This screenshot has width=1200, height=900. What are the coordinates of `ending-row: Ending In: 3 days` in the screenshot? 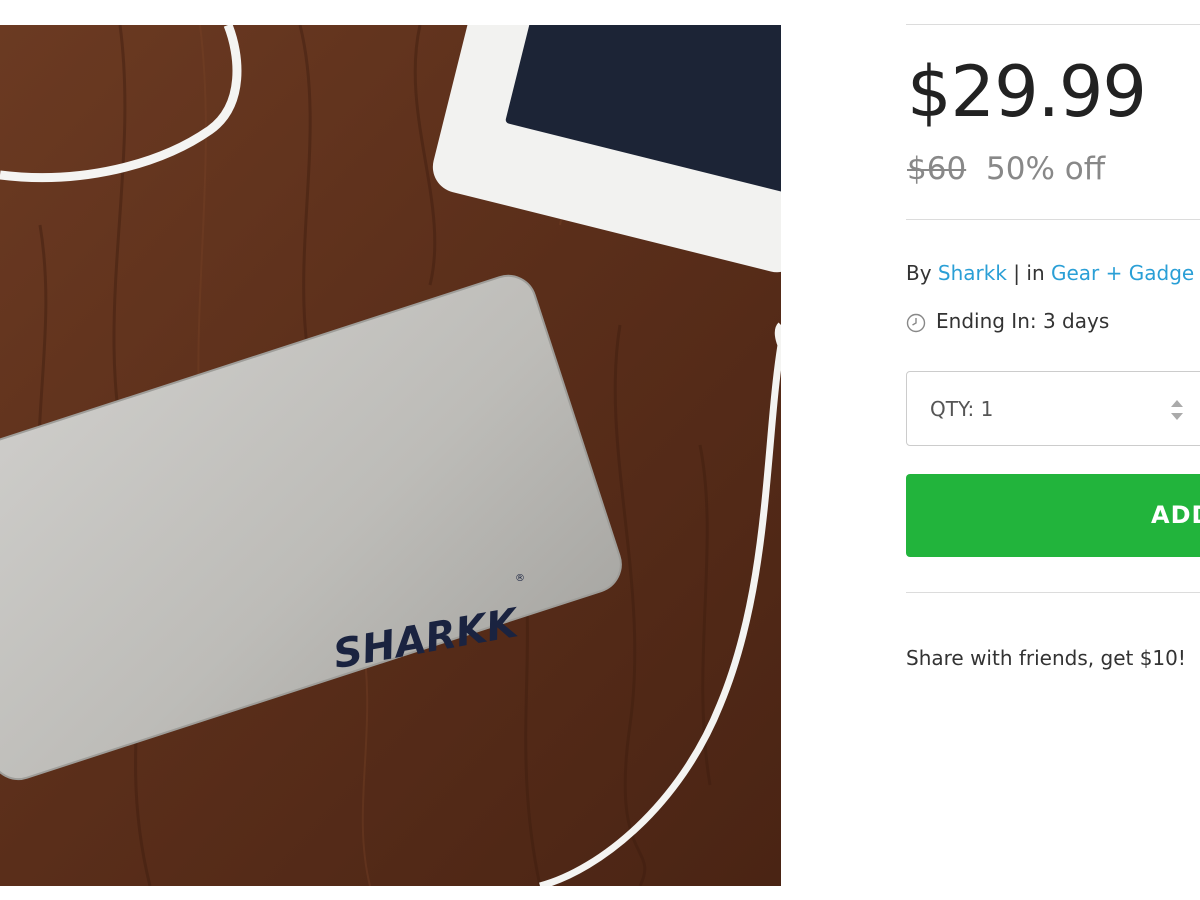 It's located at (1007, 321).